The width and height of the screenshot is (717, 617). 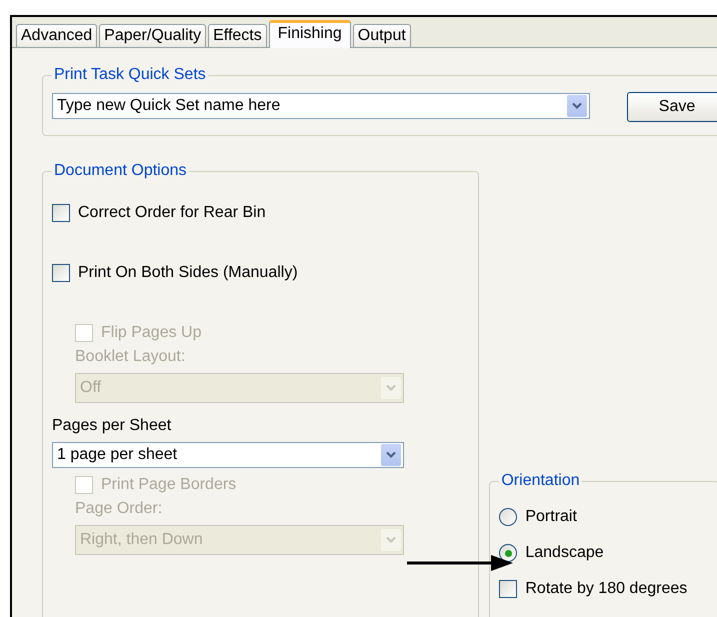 I want to click on tab: Paper/Quality, so click(x=152, y=35).